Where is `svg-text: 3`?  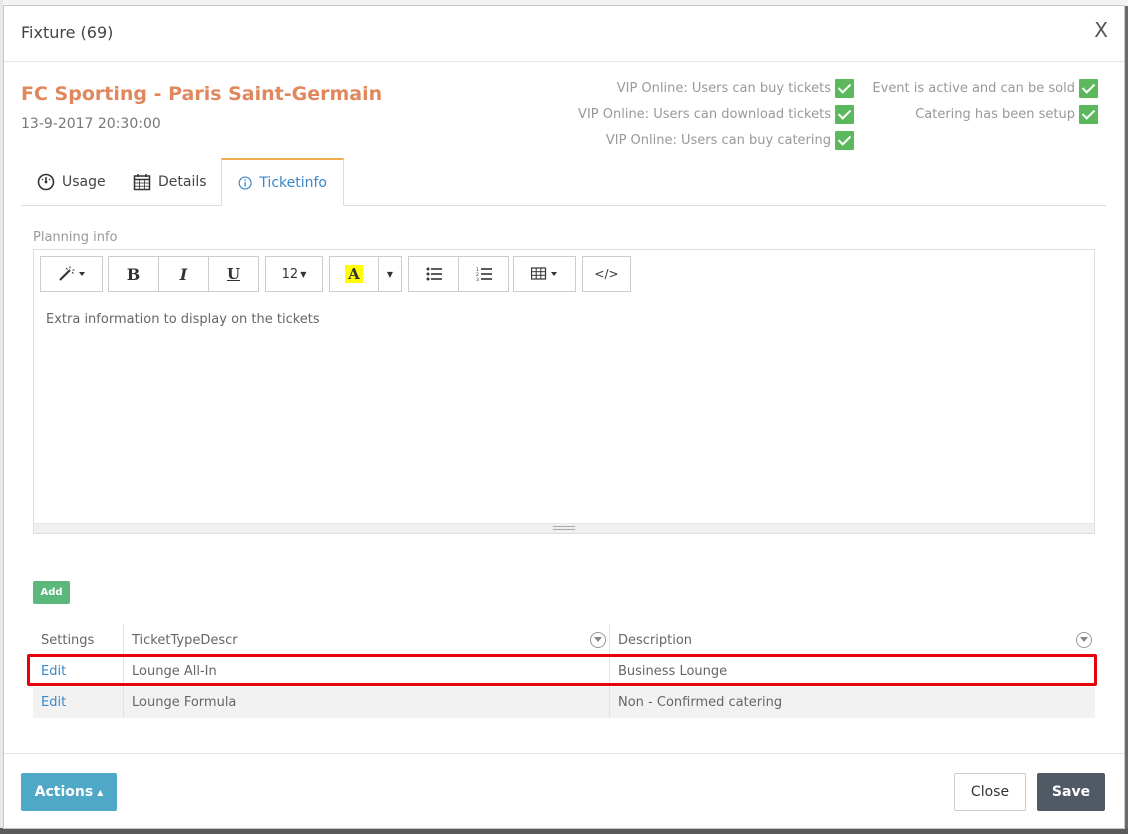
svg-text: 3 is located at coordinates (477, 279).